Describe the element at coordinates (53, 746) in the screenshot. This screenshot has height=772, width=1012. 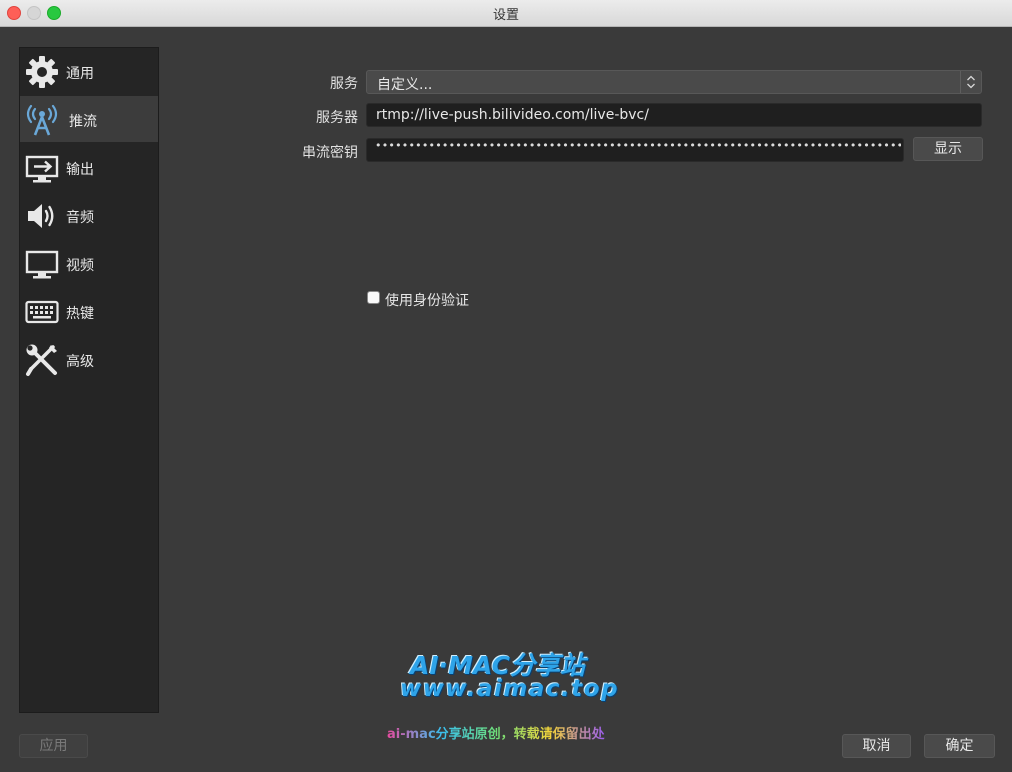
I see `apply-button: 应用` at that location.